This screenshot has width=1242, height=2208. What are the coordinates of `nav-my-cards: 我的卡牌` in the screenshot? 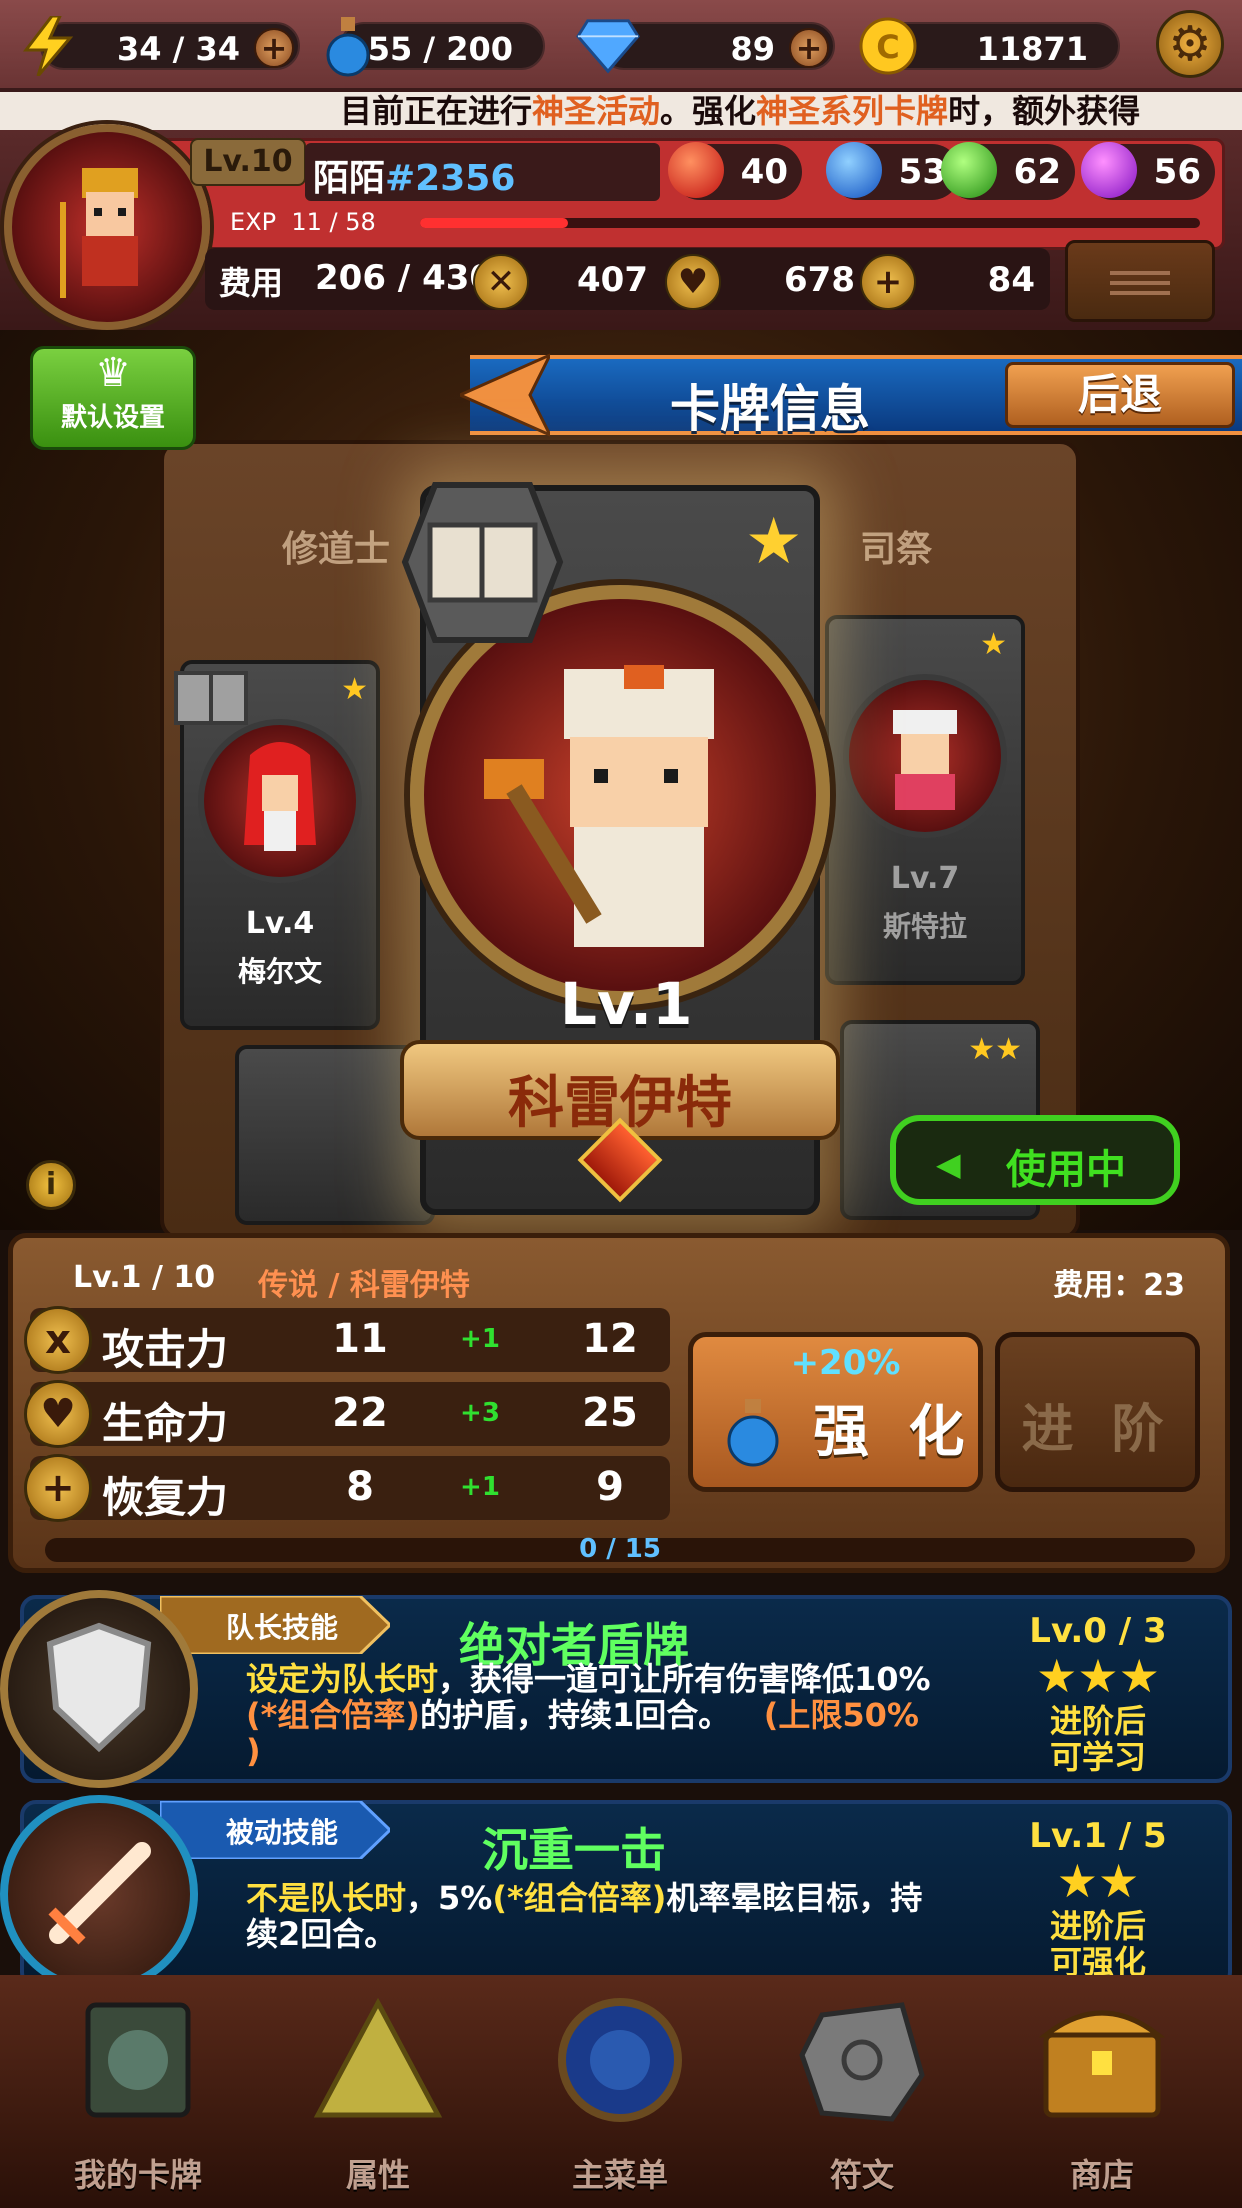 It's located at (138, 2091).